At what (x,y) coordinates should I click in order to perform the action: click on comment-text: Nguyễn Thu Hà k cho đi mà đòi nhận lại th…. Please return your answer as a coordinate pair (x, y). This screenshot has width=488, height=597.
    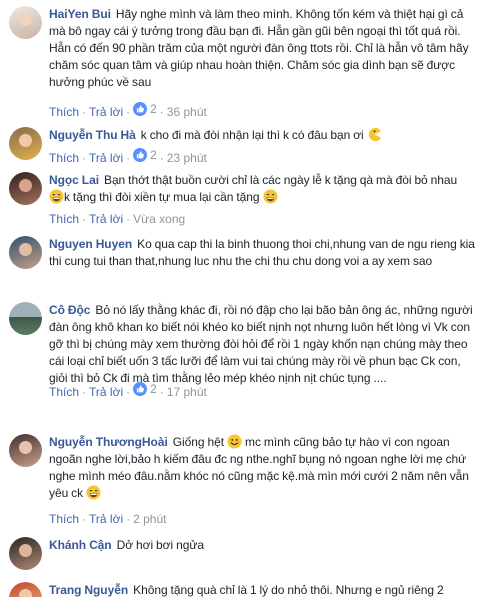
    Looking at the image, I should click on (264, 135).